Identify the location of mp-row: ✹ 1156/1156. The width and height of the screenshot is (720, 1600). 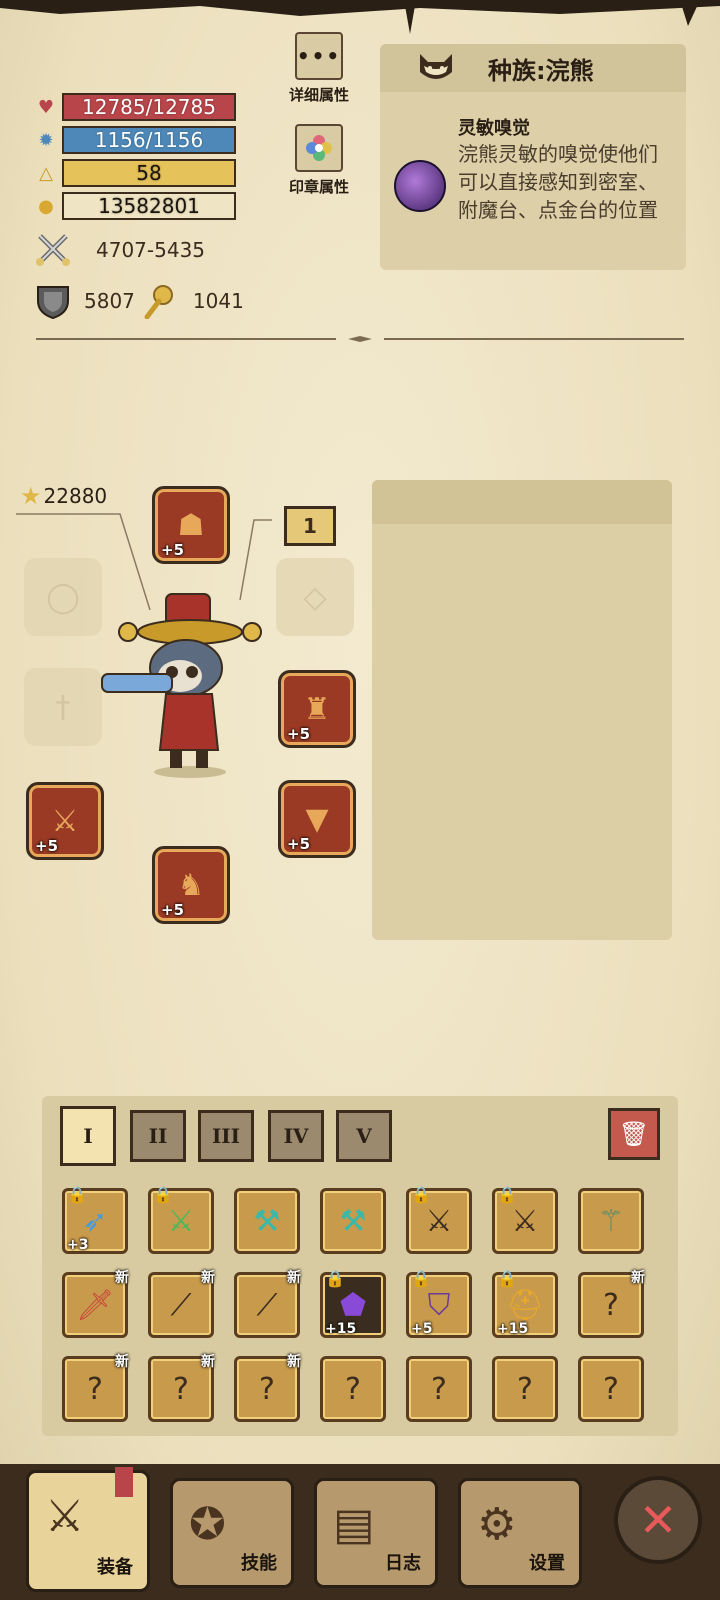
(135, 140).